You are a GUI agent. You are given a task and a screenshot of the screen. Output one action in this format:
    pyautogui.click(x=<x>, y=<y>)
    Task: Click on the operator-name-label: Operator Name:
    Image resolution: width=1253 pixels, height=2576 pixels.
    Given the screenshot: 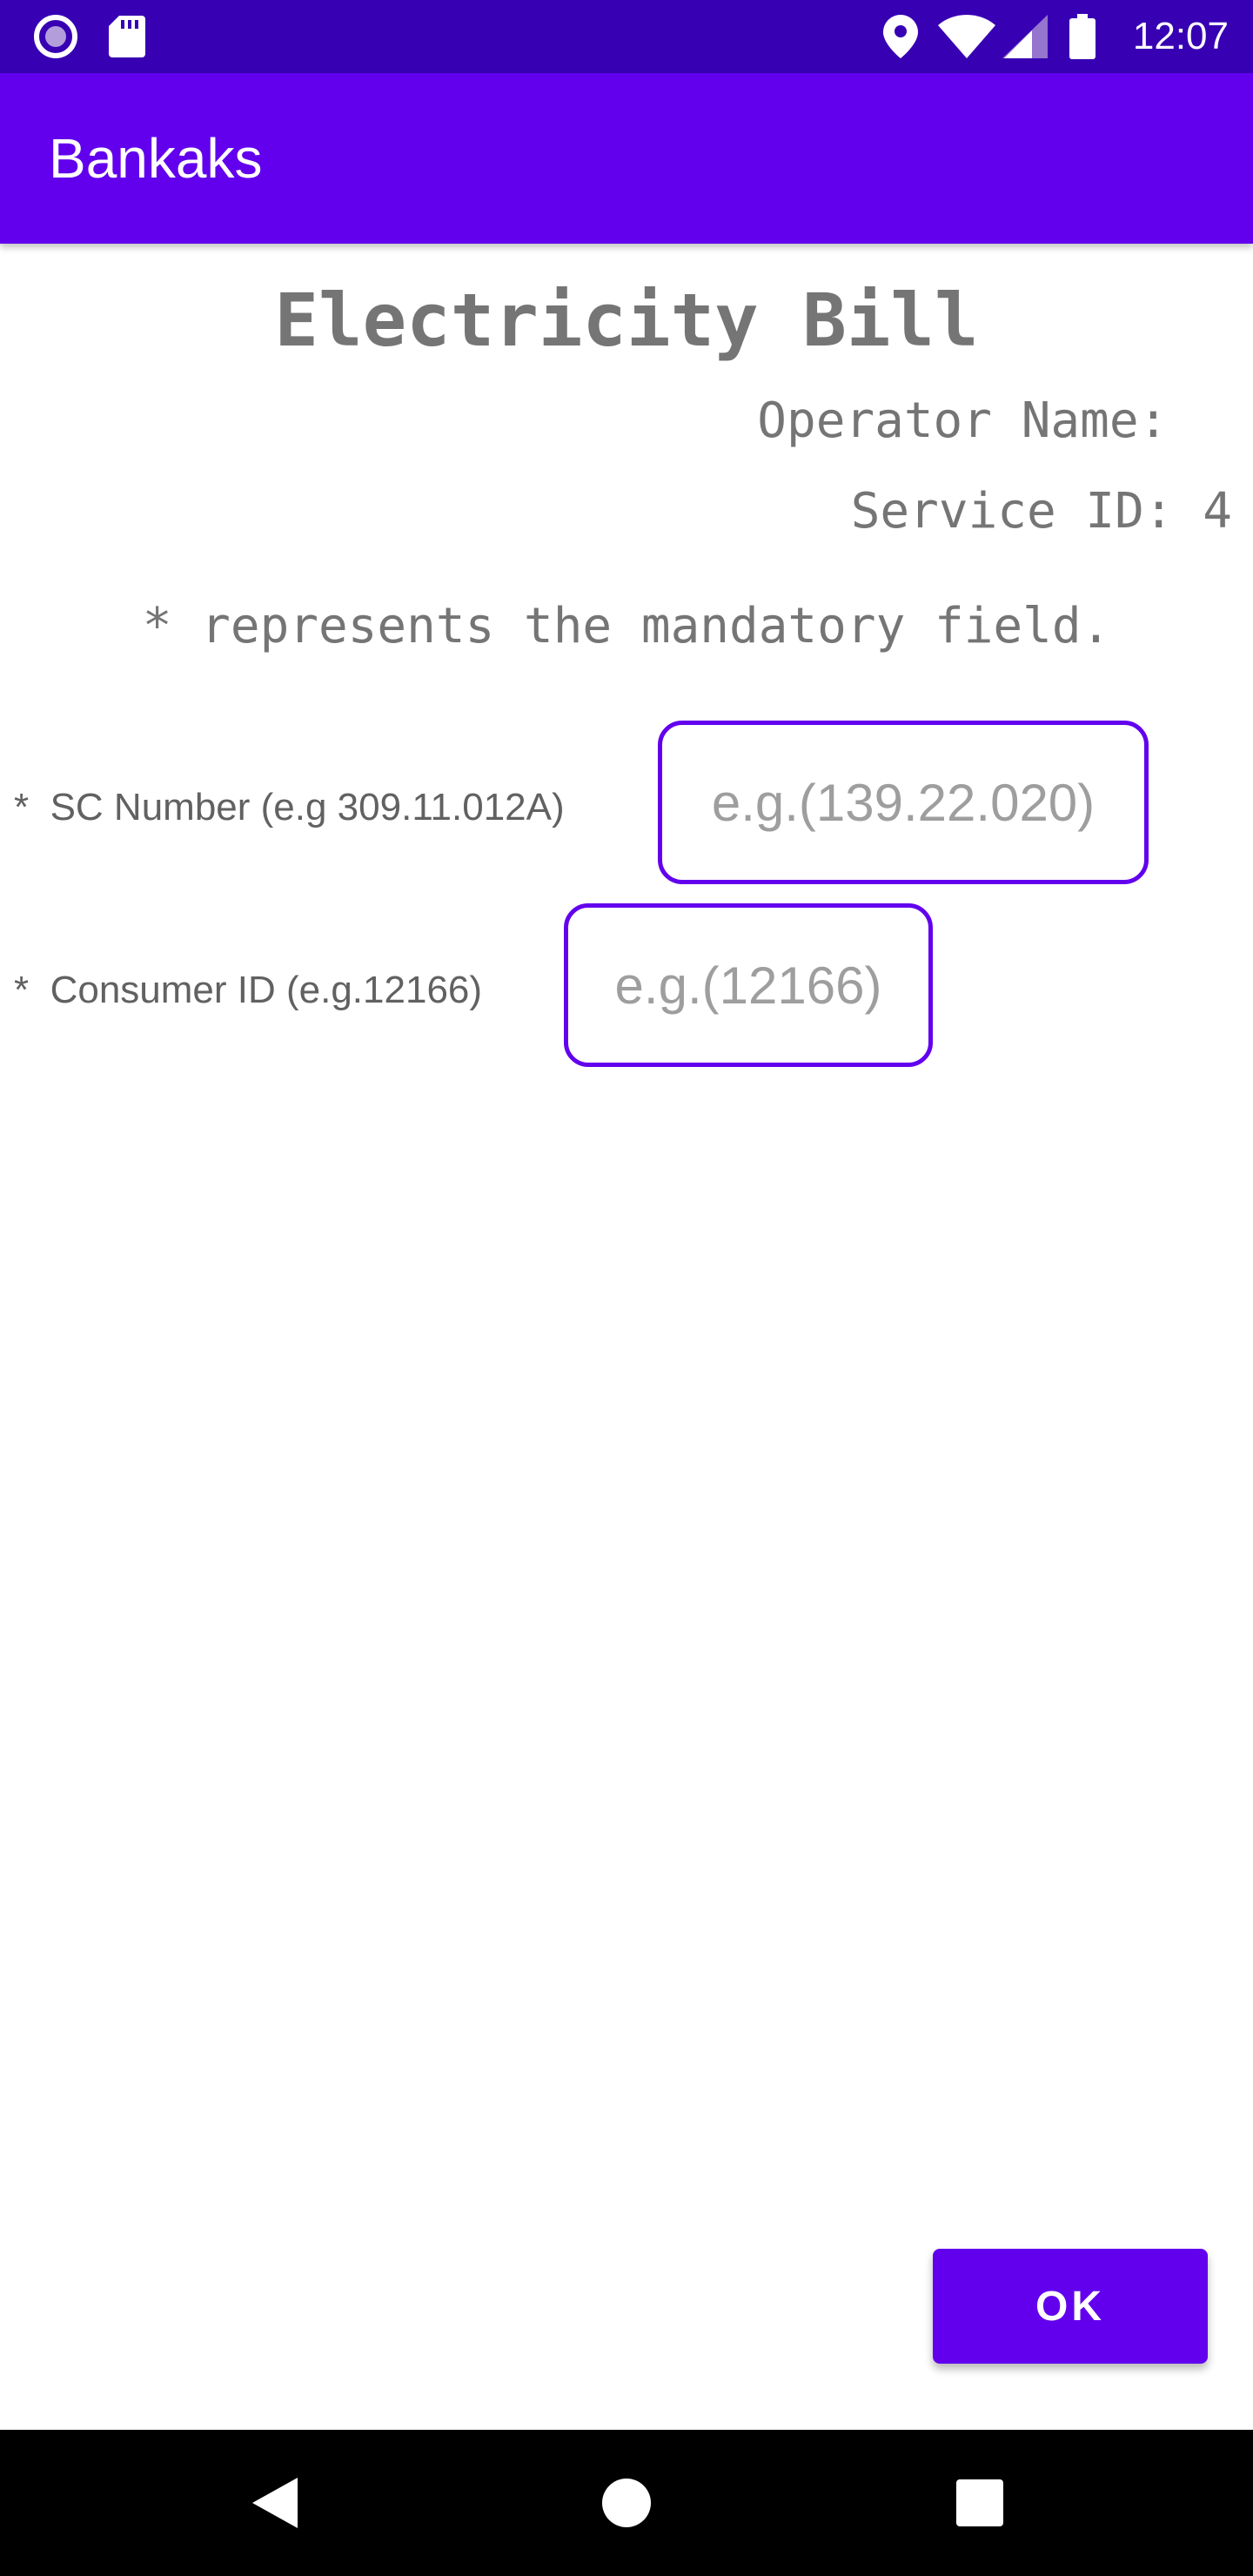 What is the action you would take?
    pyautogui.click(x=977, y=421)
    